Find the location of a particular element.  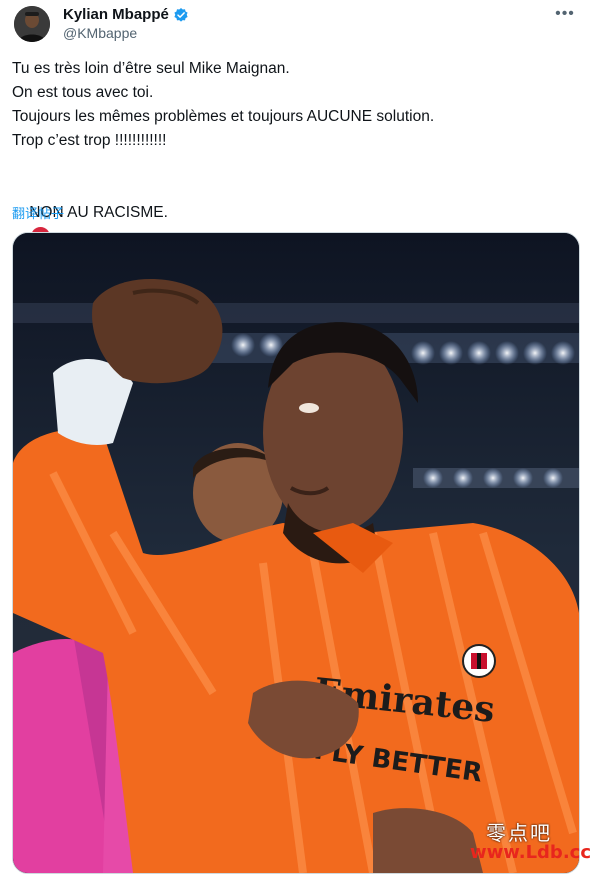

author-avatar is located at coordinates (32, 24).